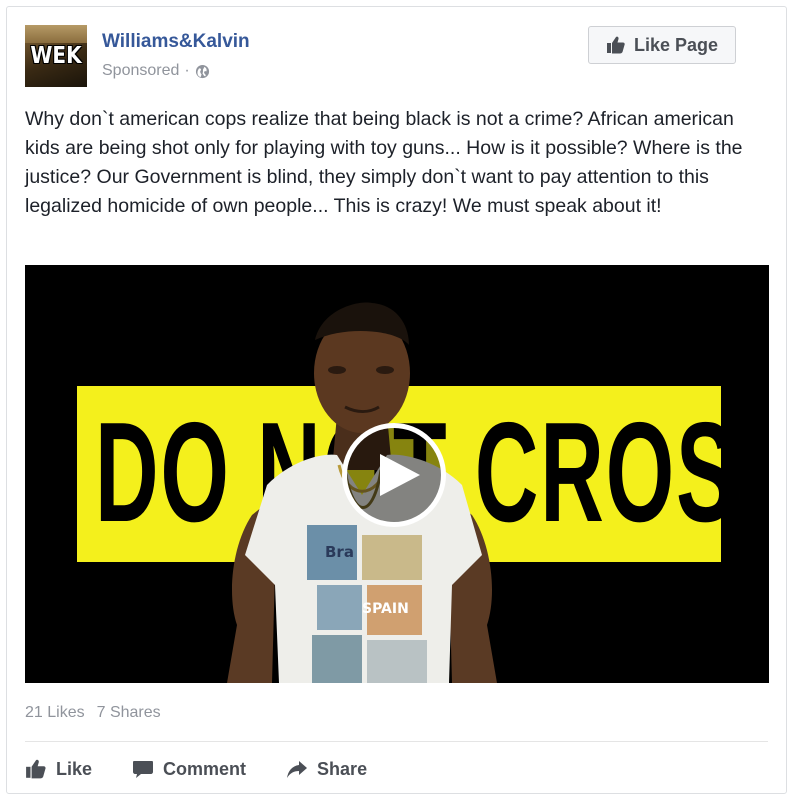  What do you see at coordinates (74, 768) in the screenshot?
I see `like-button-label: Like` at bounding box center [74, 768].